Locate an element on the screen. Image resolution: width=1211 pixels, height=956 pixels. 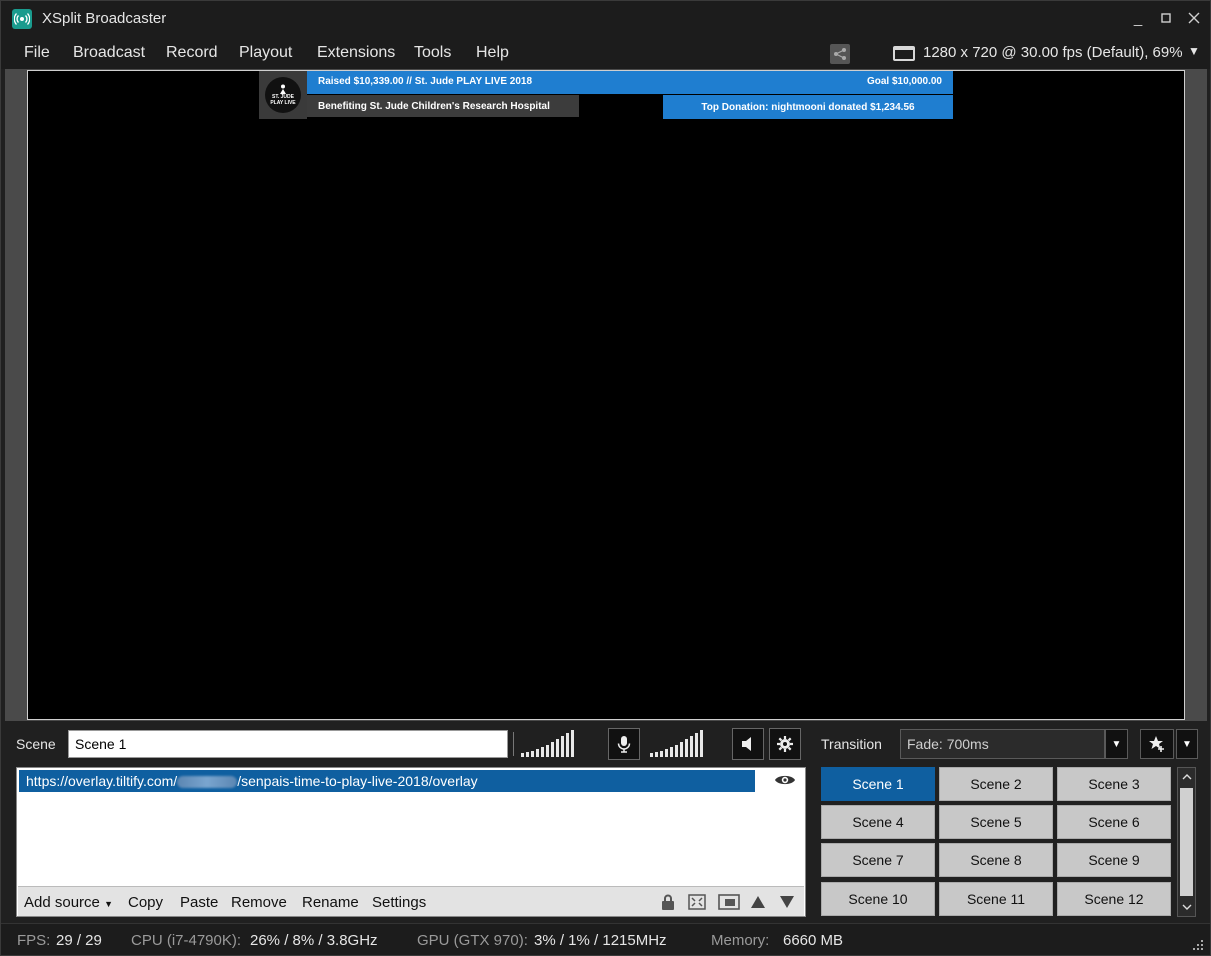
menu-playout: Playout is located at coordinates (265, 53).